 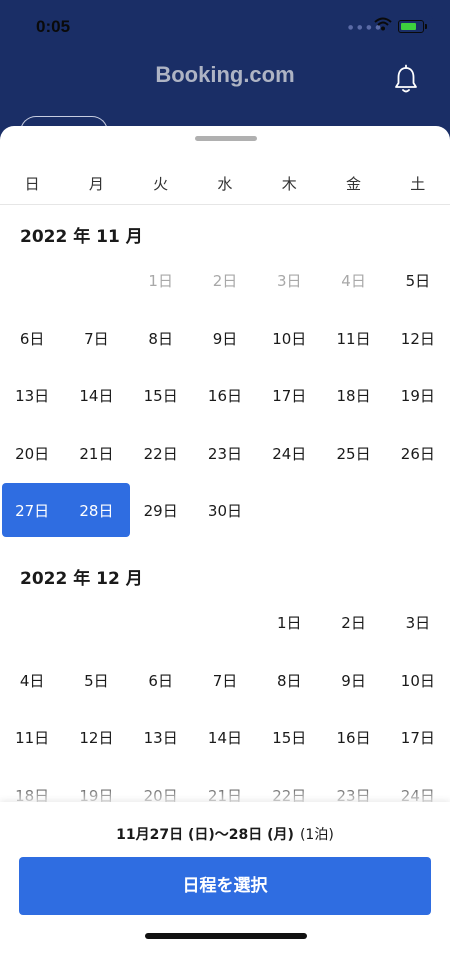 I want to click on calendar-day: 30日, so click(x=225, y=511).